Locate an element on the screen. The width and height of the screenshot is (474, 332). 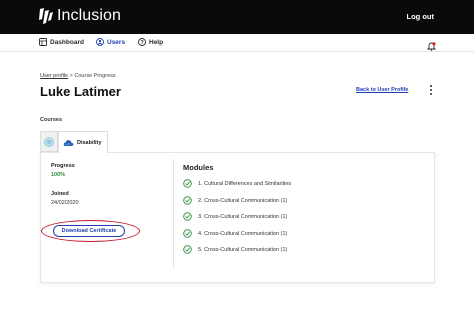
more-options-menu is located at coordinates (431, 90).